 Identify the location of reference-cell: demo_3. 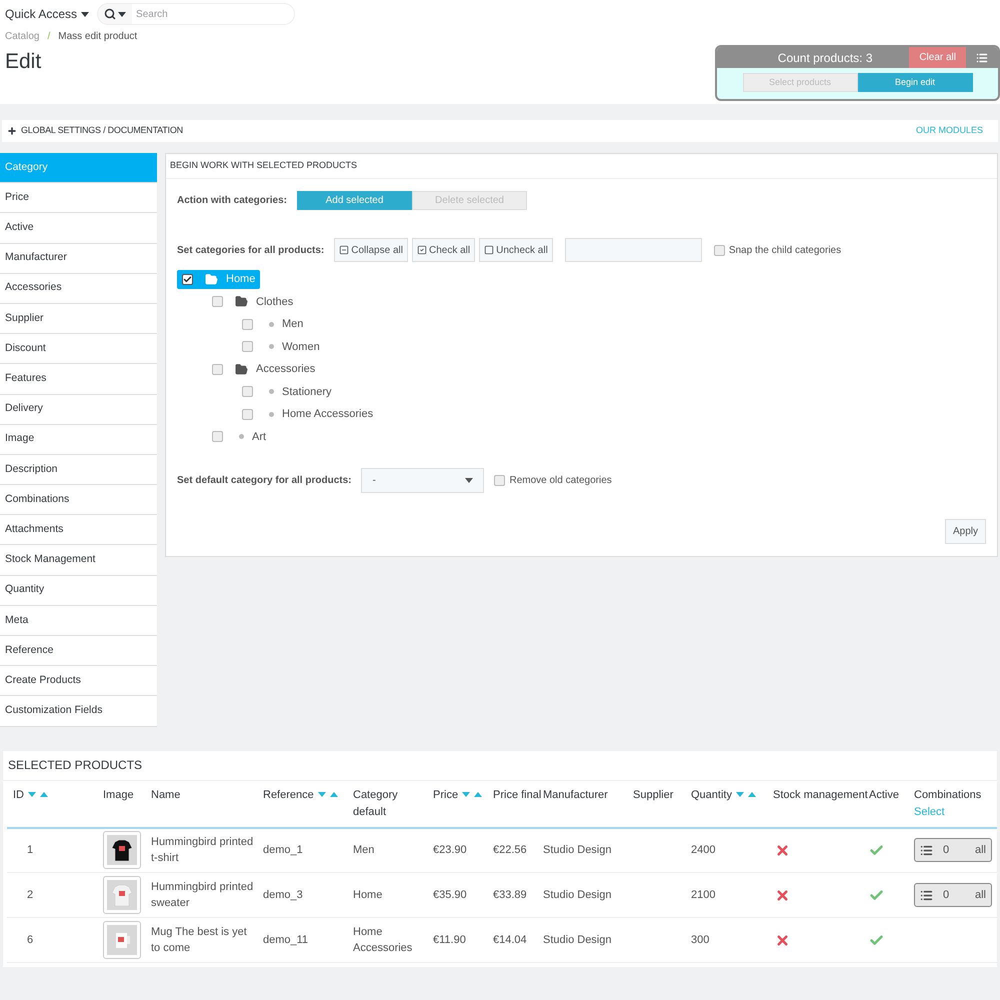
(308, 895).